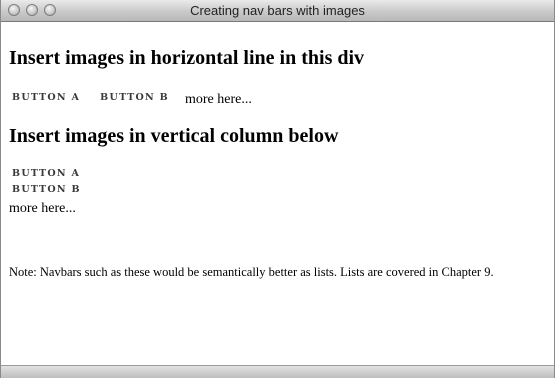 Image resolution: width=555 pixels, height=378 pixels. Describe the element at coordinates (277, 371) in the screenshot. I see `window-bottom-bar` at that location.